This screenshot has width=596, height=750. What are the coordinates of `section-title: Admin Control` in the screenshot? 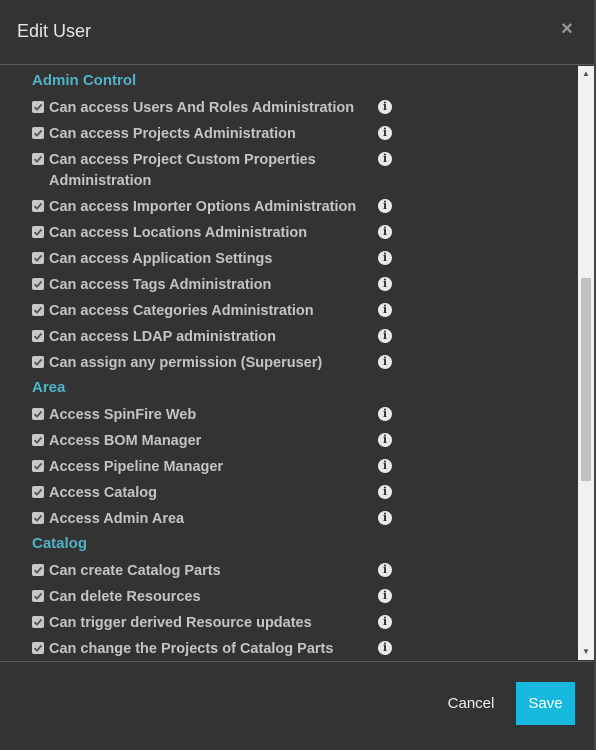 It's located at (84, 80).